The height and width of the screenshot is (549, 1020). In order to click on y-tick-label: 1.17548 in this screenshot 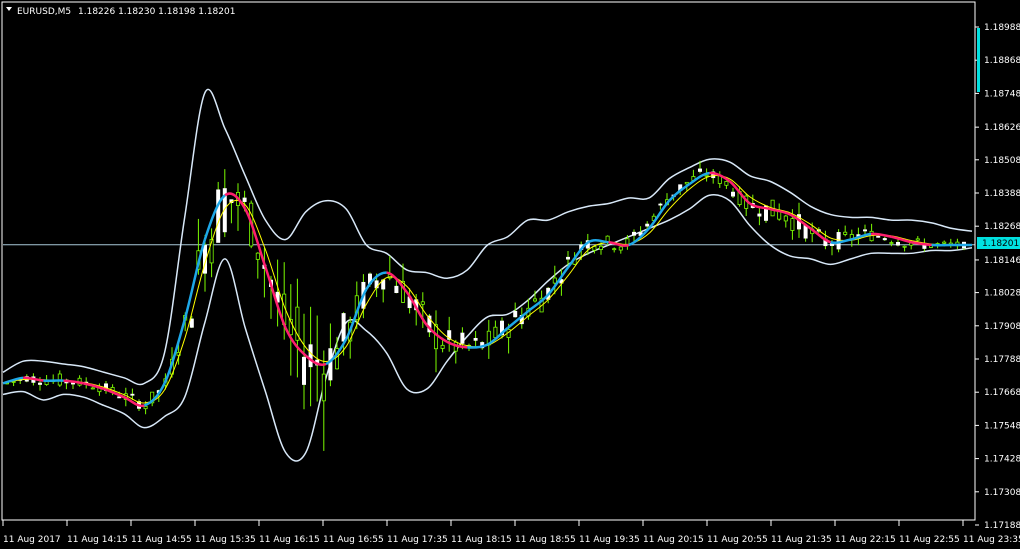, I will do `click(1002, 426)`.